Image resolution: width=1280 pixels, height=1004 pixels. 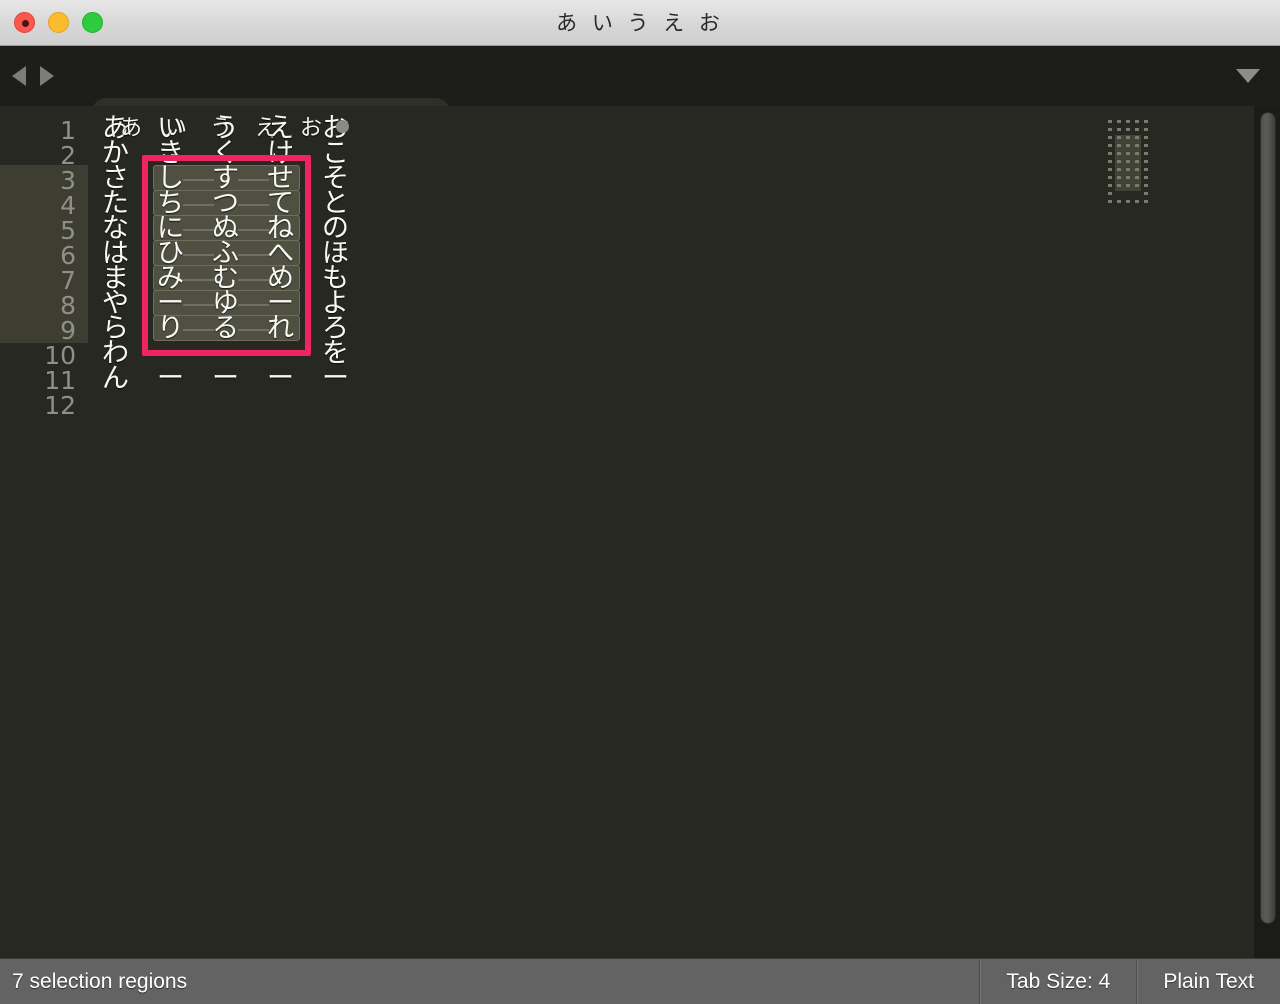 What do you see at coordinates (60, 355) in the screenshot?
I see `line-number: 10` at bounding box center [60, 355].